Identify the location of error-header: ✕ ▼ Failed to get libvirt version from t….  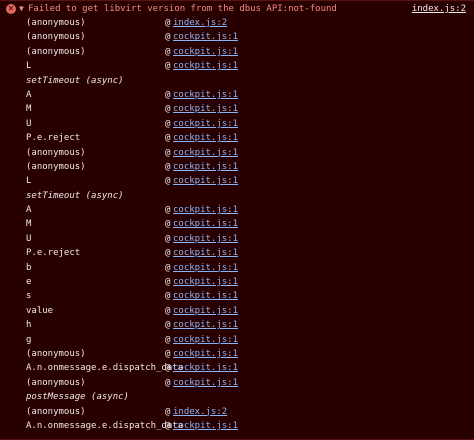
(237, 9).